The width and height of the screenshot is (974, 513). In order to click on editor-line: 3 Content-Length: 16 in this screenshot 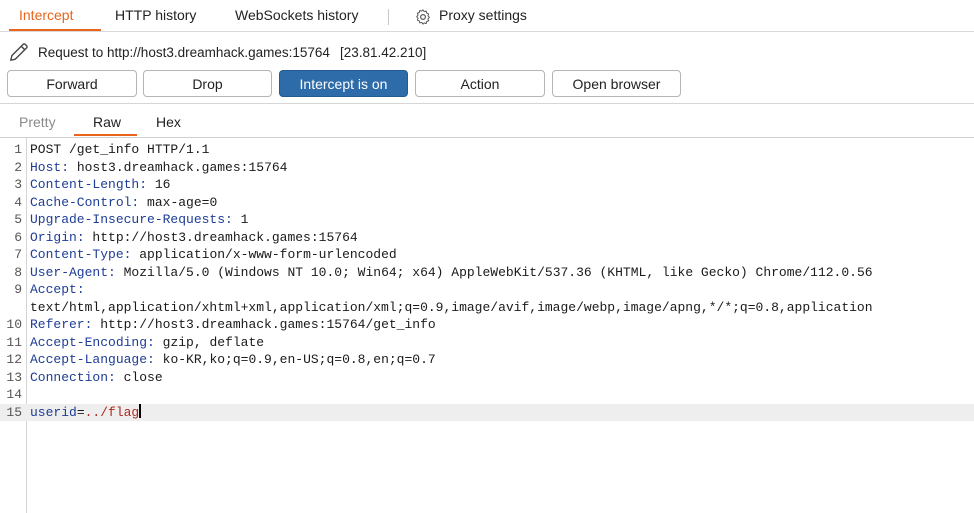, I will do `click(487, 185)`.